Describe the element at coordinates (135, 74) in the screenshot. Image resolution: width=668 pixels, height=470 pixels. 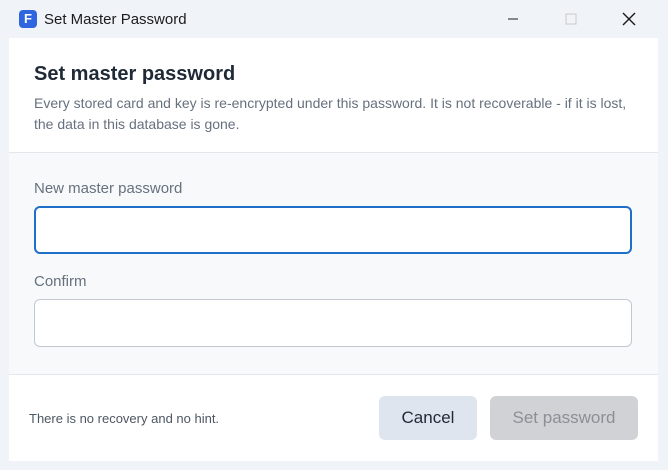
I see `dialog-title: Set master password` at that location.